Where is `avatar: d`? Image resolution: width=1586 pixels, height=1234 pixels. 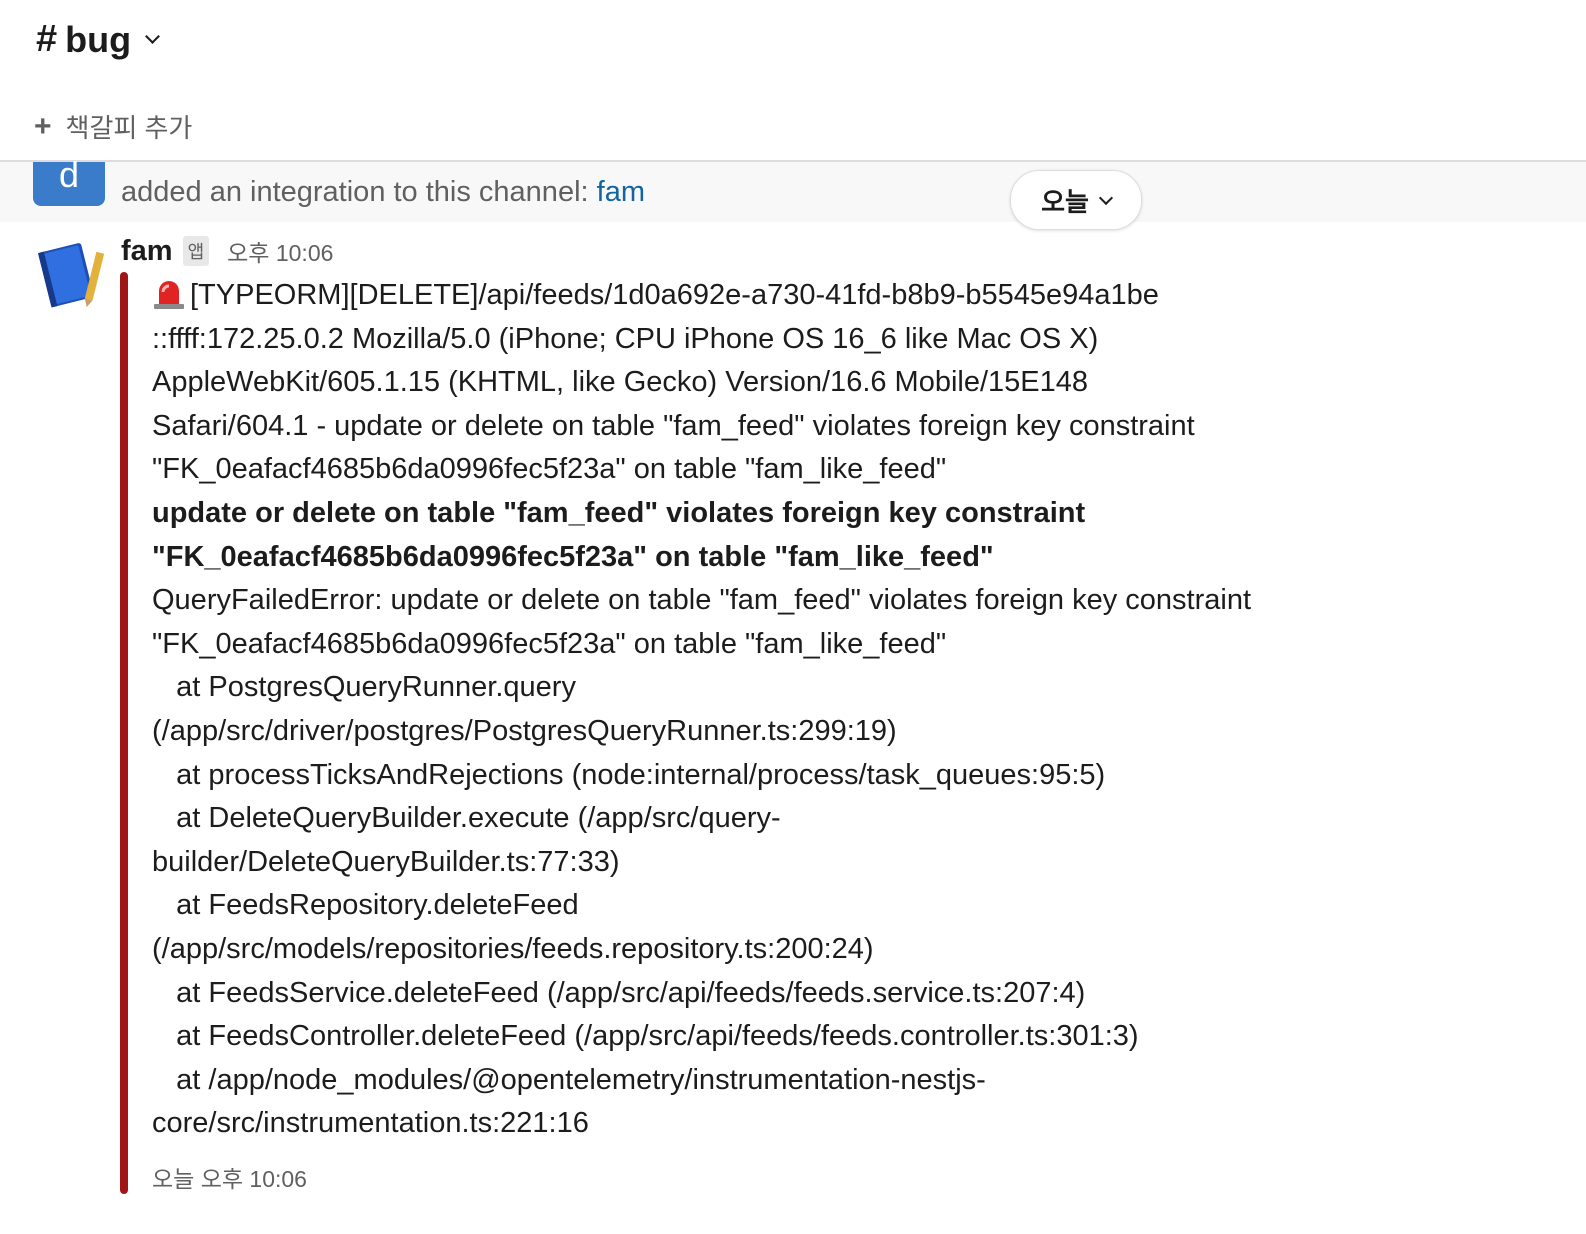 avatar: d is located at coordinates (69, 181).